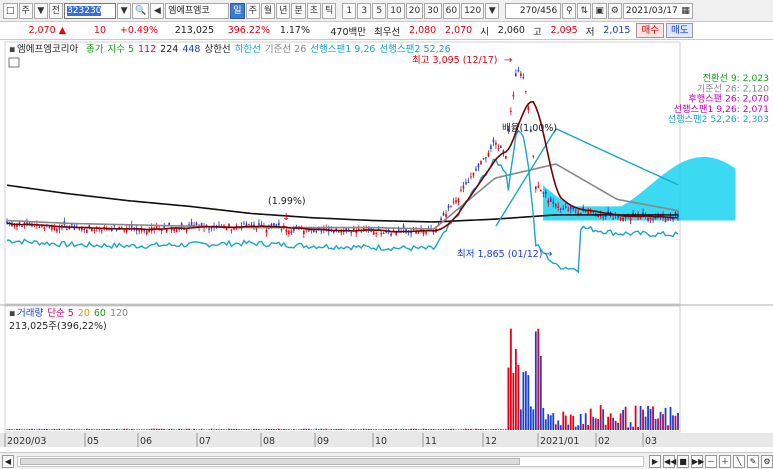 The height and width of the screenshot is (469, 773). What do you see at coordinates (711, 461) in the screenshot?
I see `zoom-out-icon: －` at bounding box center [711, 461].